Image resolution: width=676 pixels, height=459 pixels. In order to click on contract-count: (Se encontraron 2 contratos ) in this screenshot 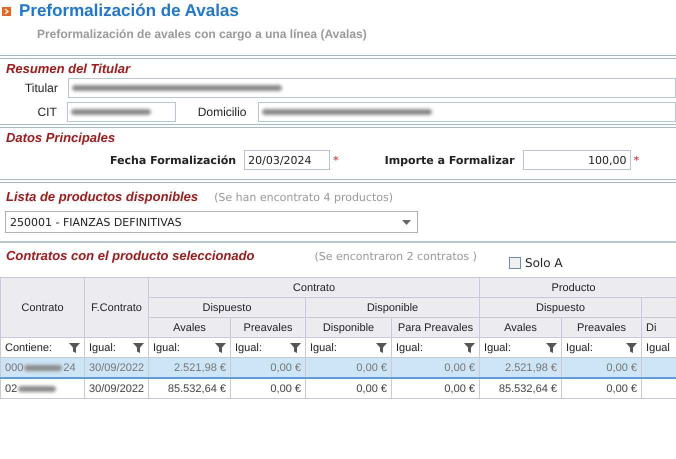, I will do `click(395, 256)`.